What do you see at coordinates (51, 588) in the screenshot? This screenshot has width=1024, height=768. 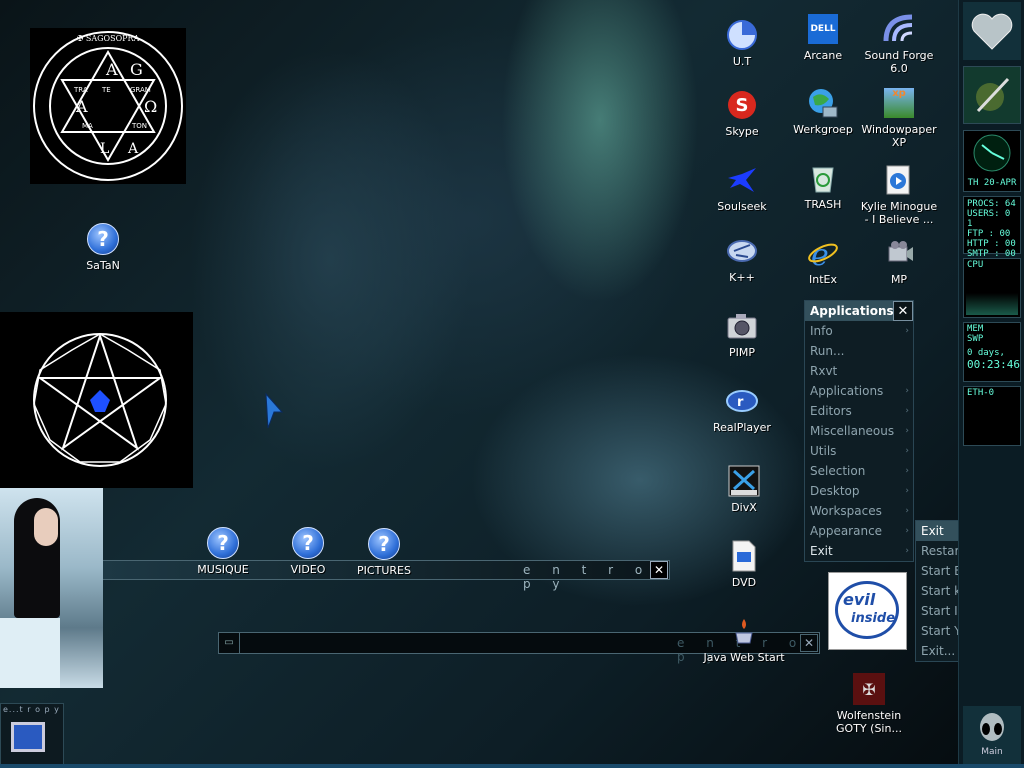 I see `portrait-photo` at bounding box center [51, 588].